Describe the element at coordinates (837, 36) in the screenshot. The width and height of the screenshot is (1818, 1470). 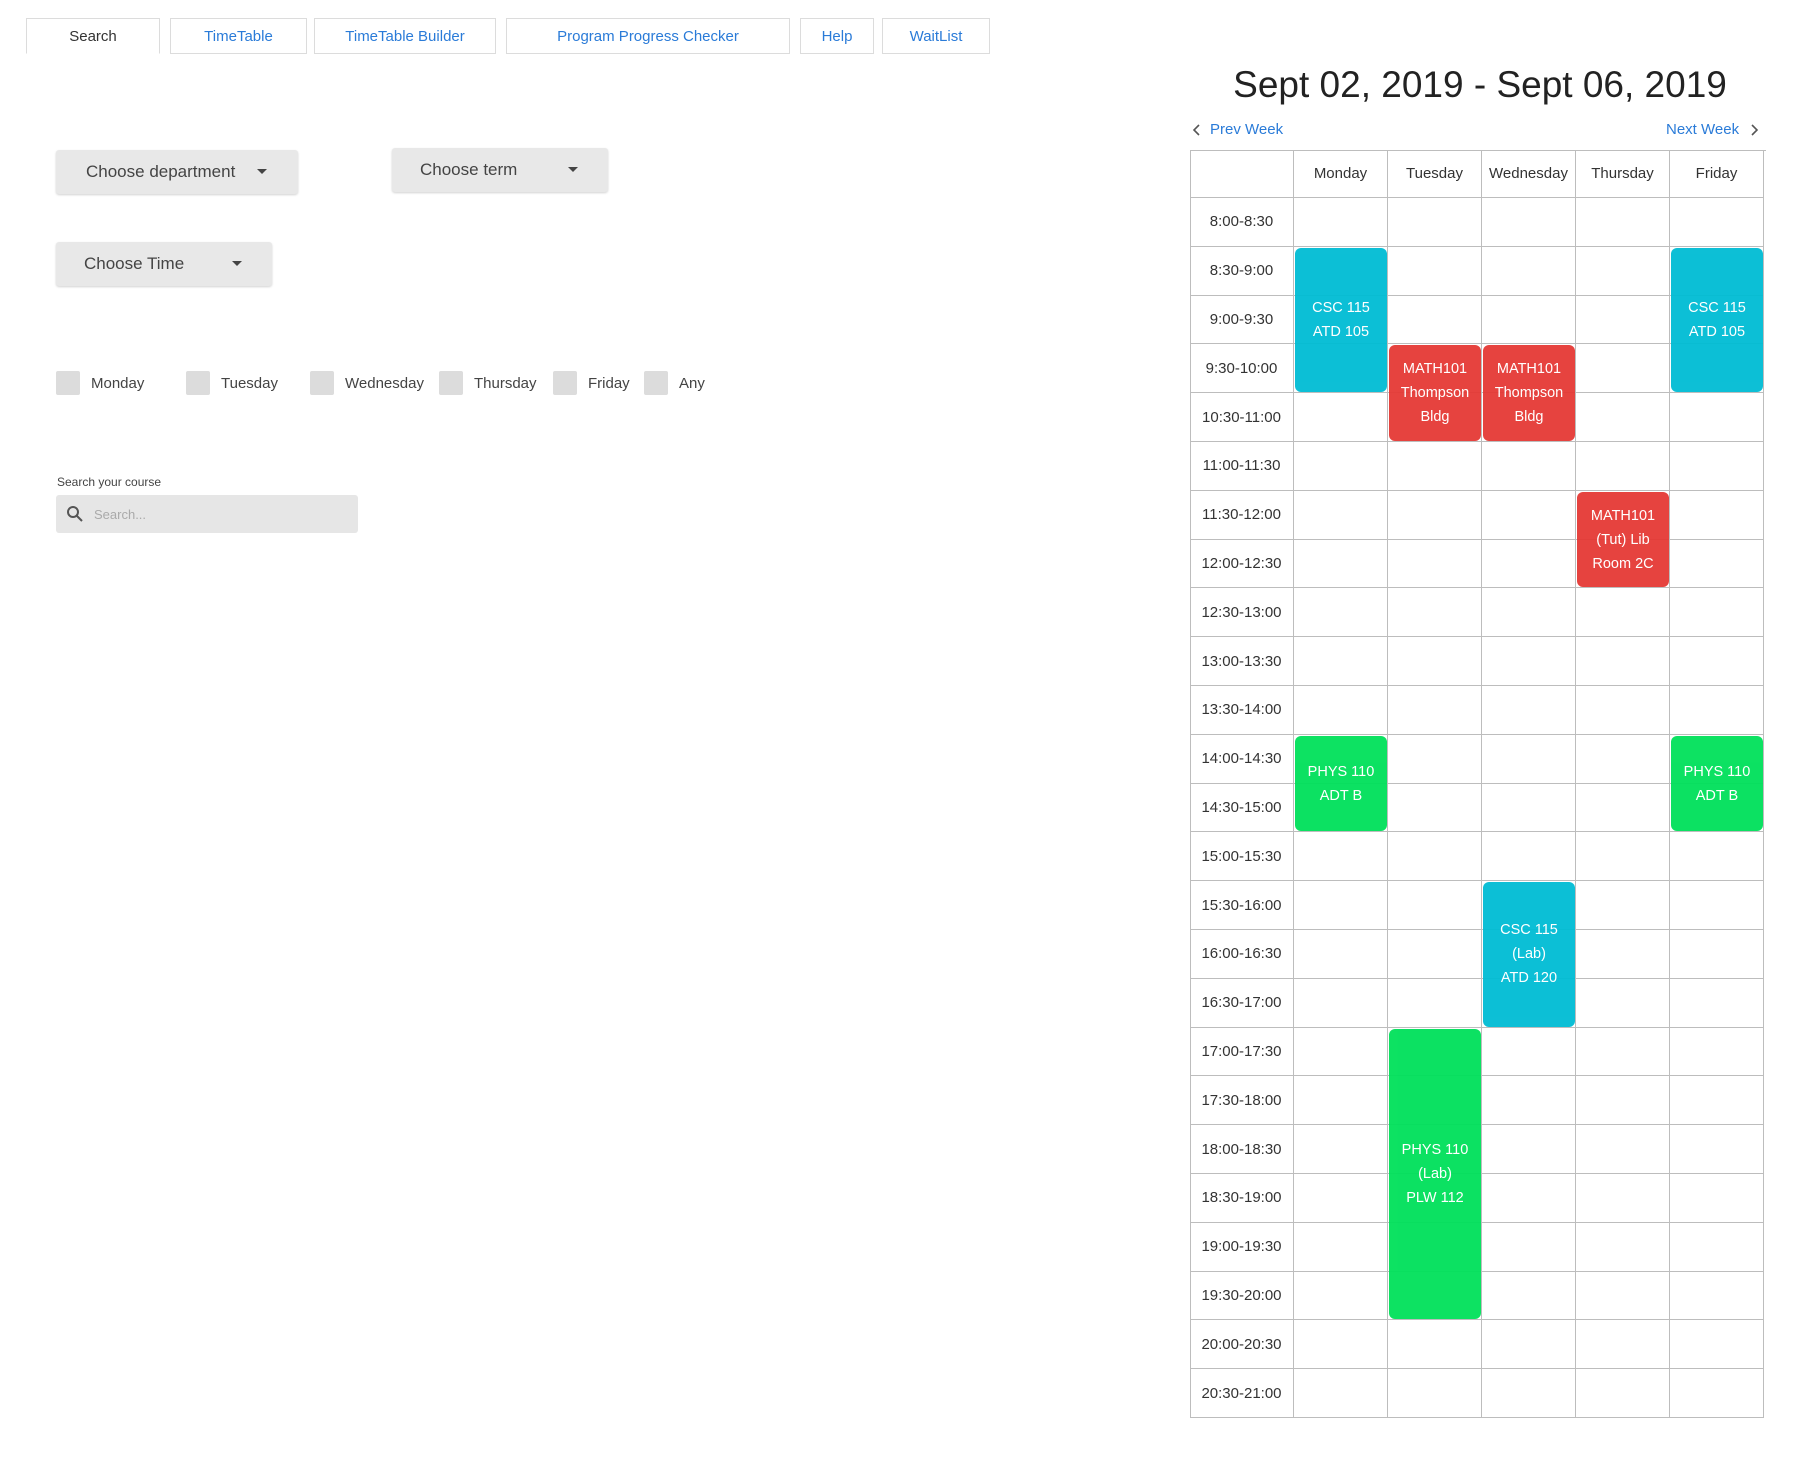
I see `tab-help: Help` at that location.